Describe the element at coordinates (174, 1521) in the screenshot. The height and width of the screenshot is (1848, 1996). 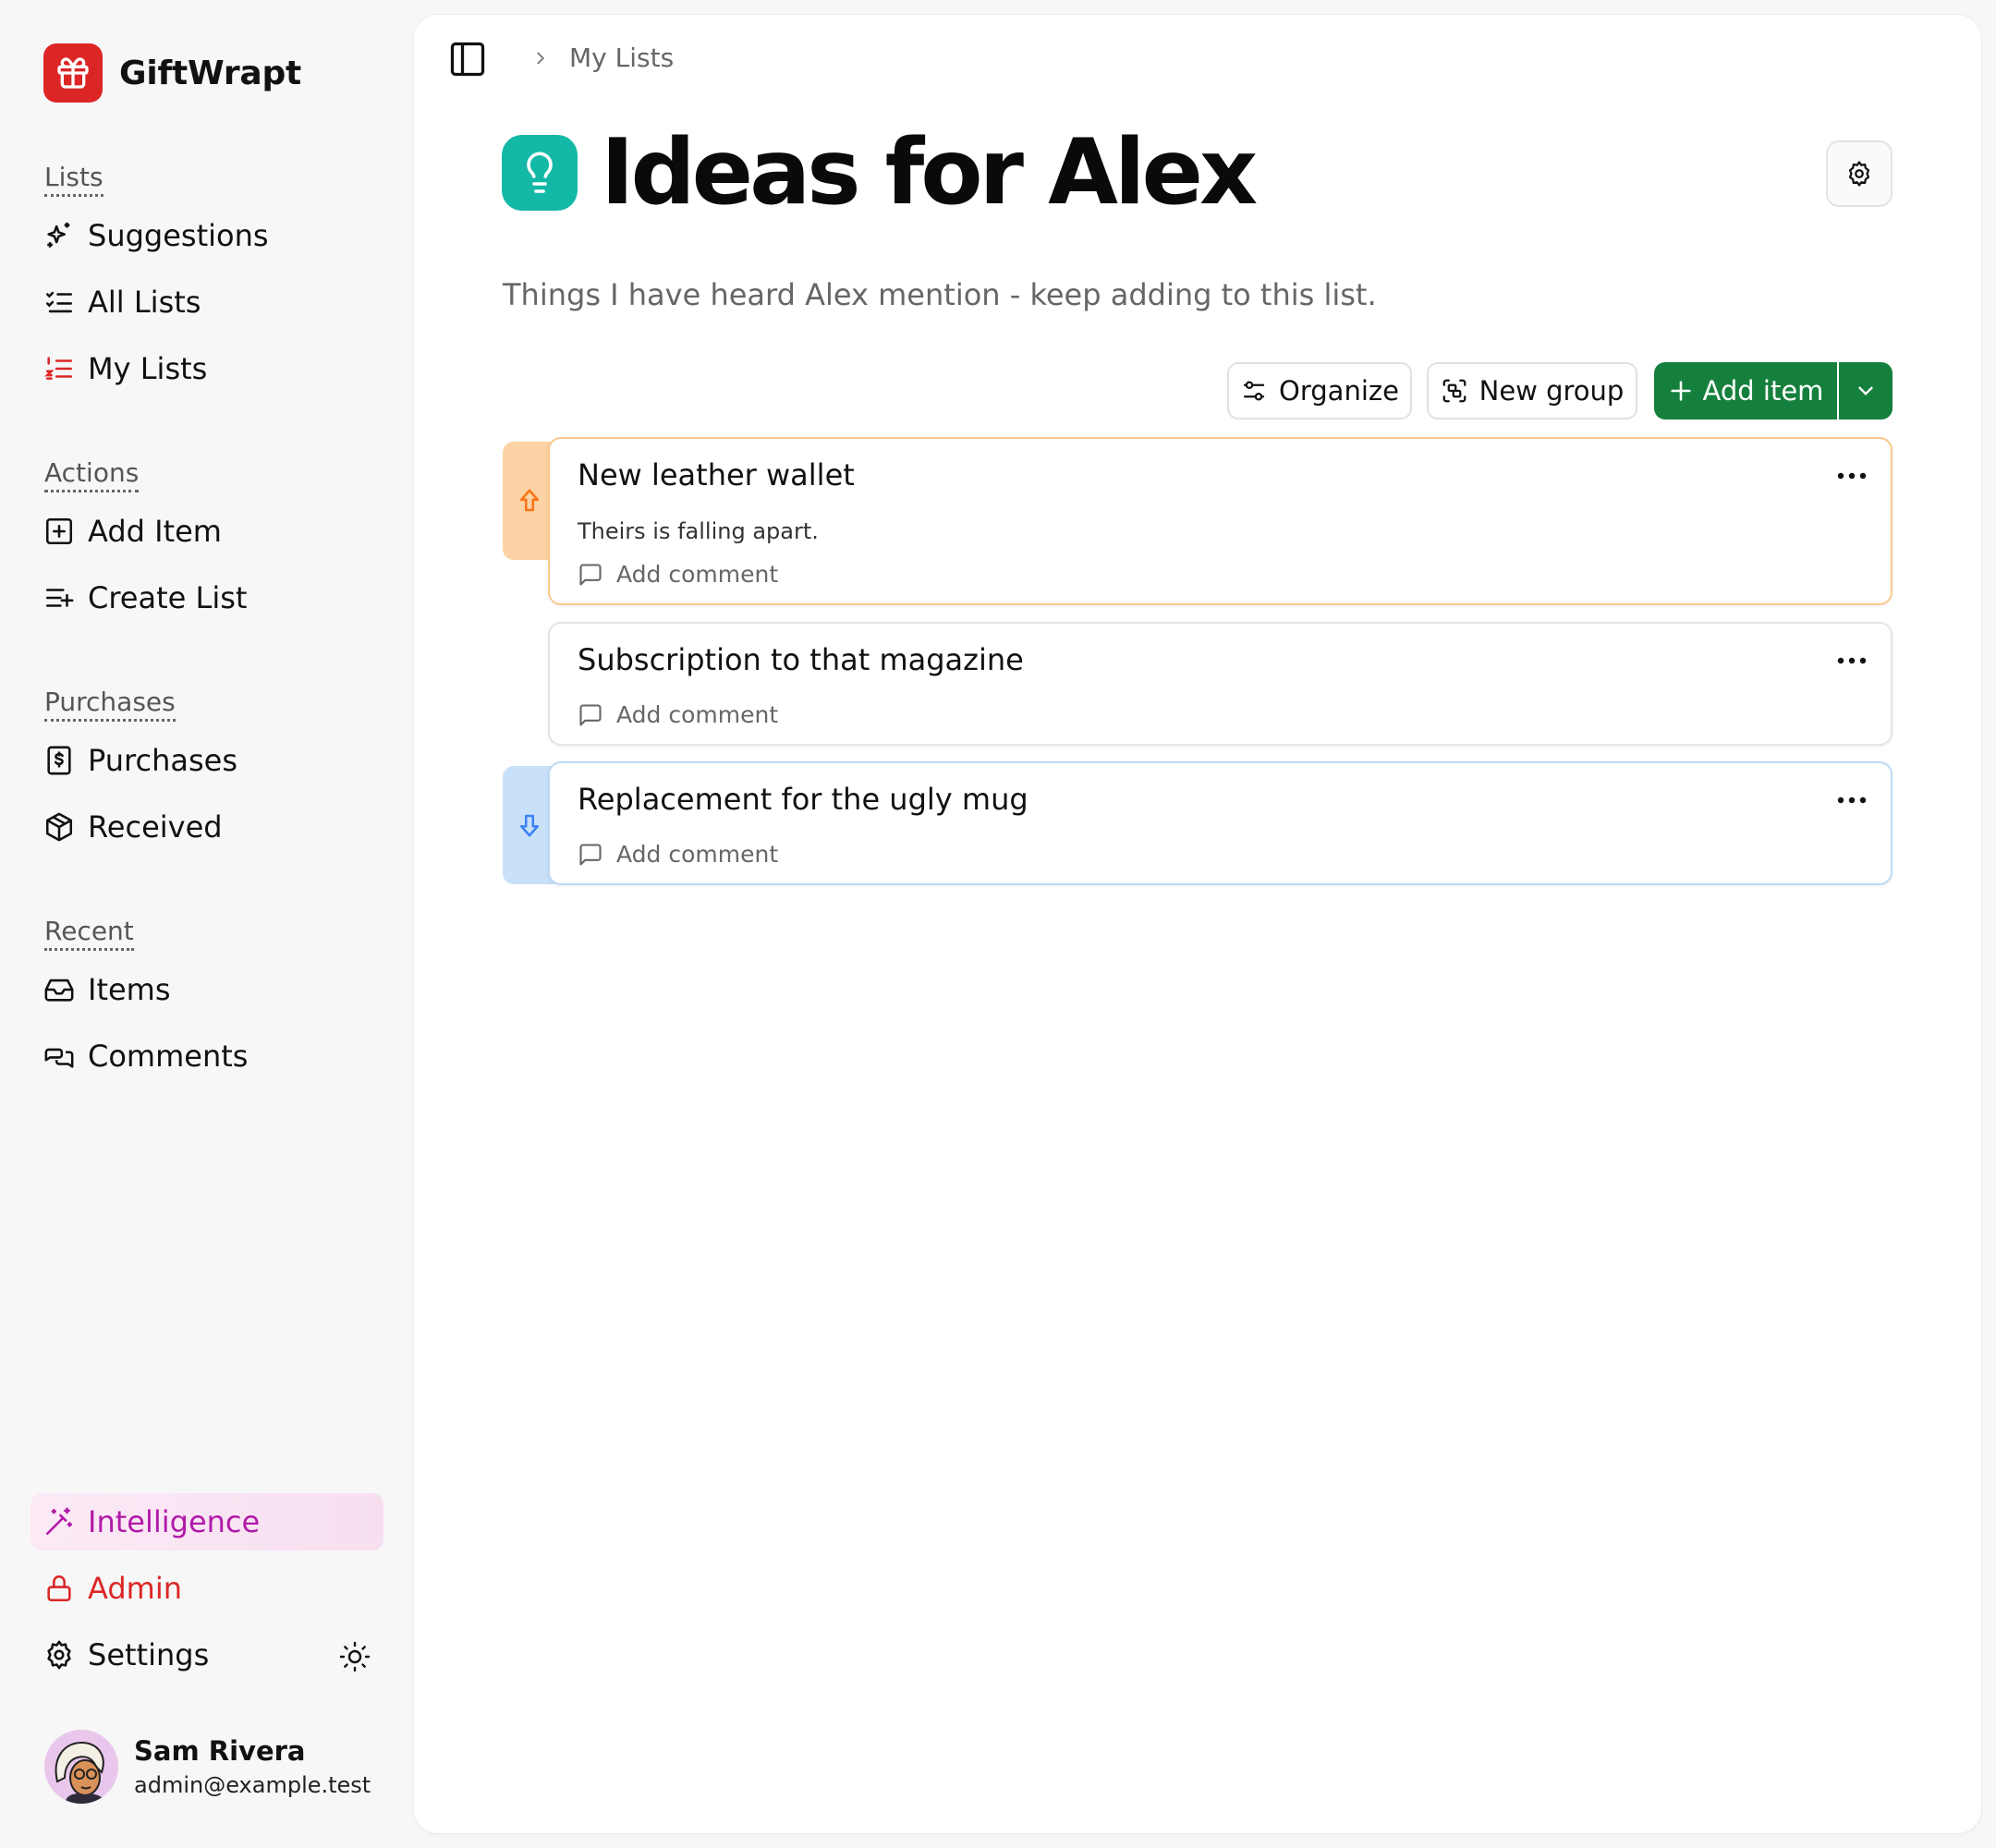
I see `sidebar-item-label: Intelligence` at that location.